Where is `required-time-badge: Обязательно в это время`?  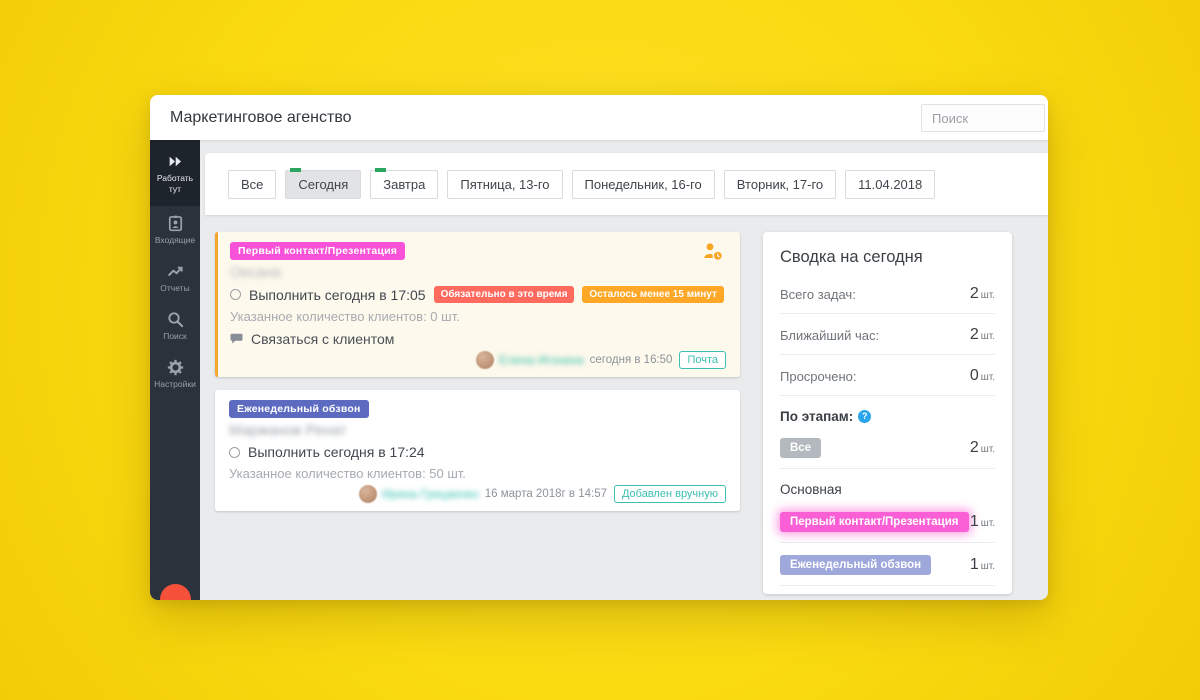
required-time-badge: Обязательно в это время is located at coordinates (504, 294).